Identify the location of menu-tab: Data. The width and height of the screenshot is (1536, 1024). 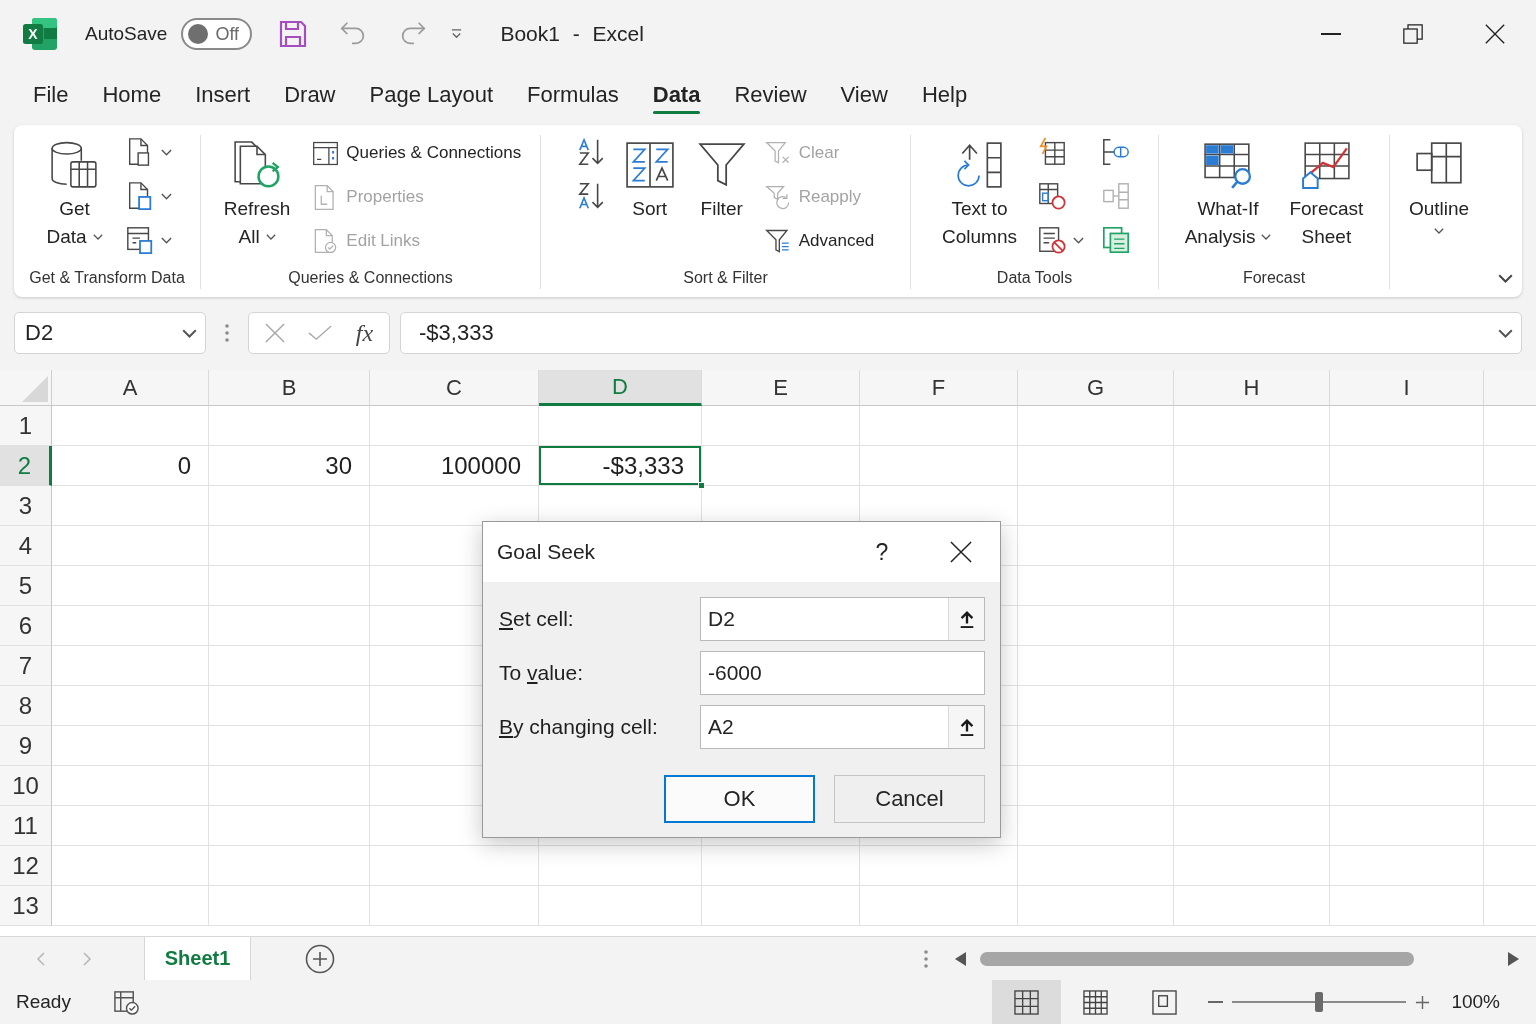
(676, 95).